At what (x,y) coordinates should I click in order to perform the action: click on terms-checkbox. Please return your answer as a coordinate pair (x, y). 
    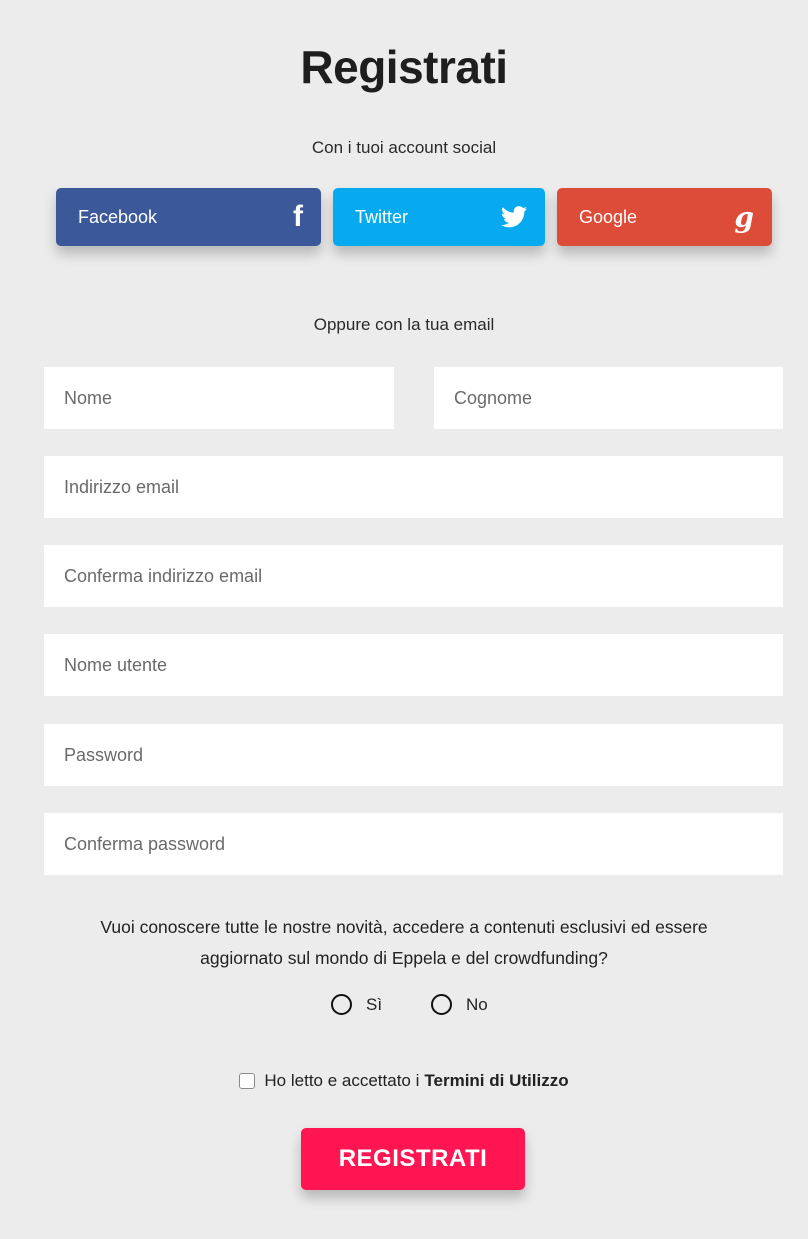
    Looking at the image, I should click on (247, 1081).